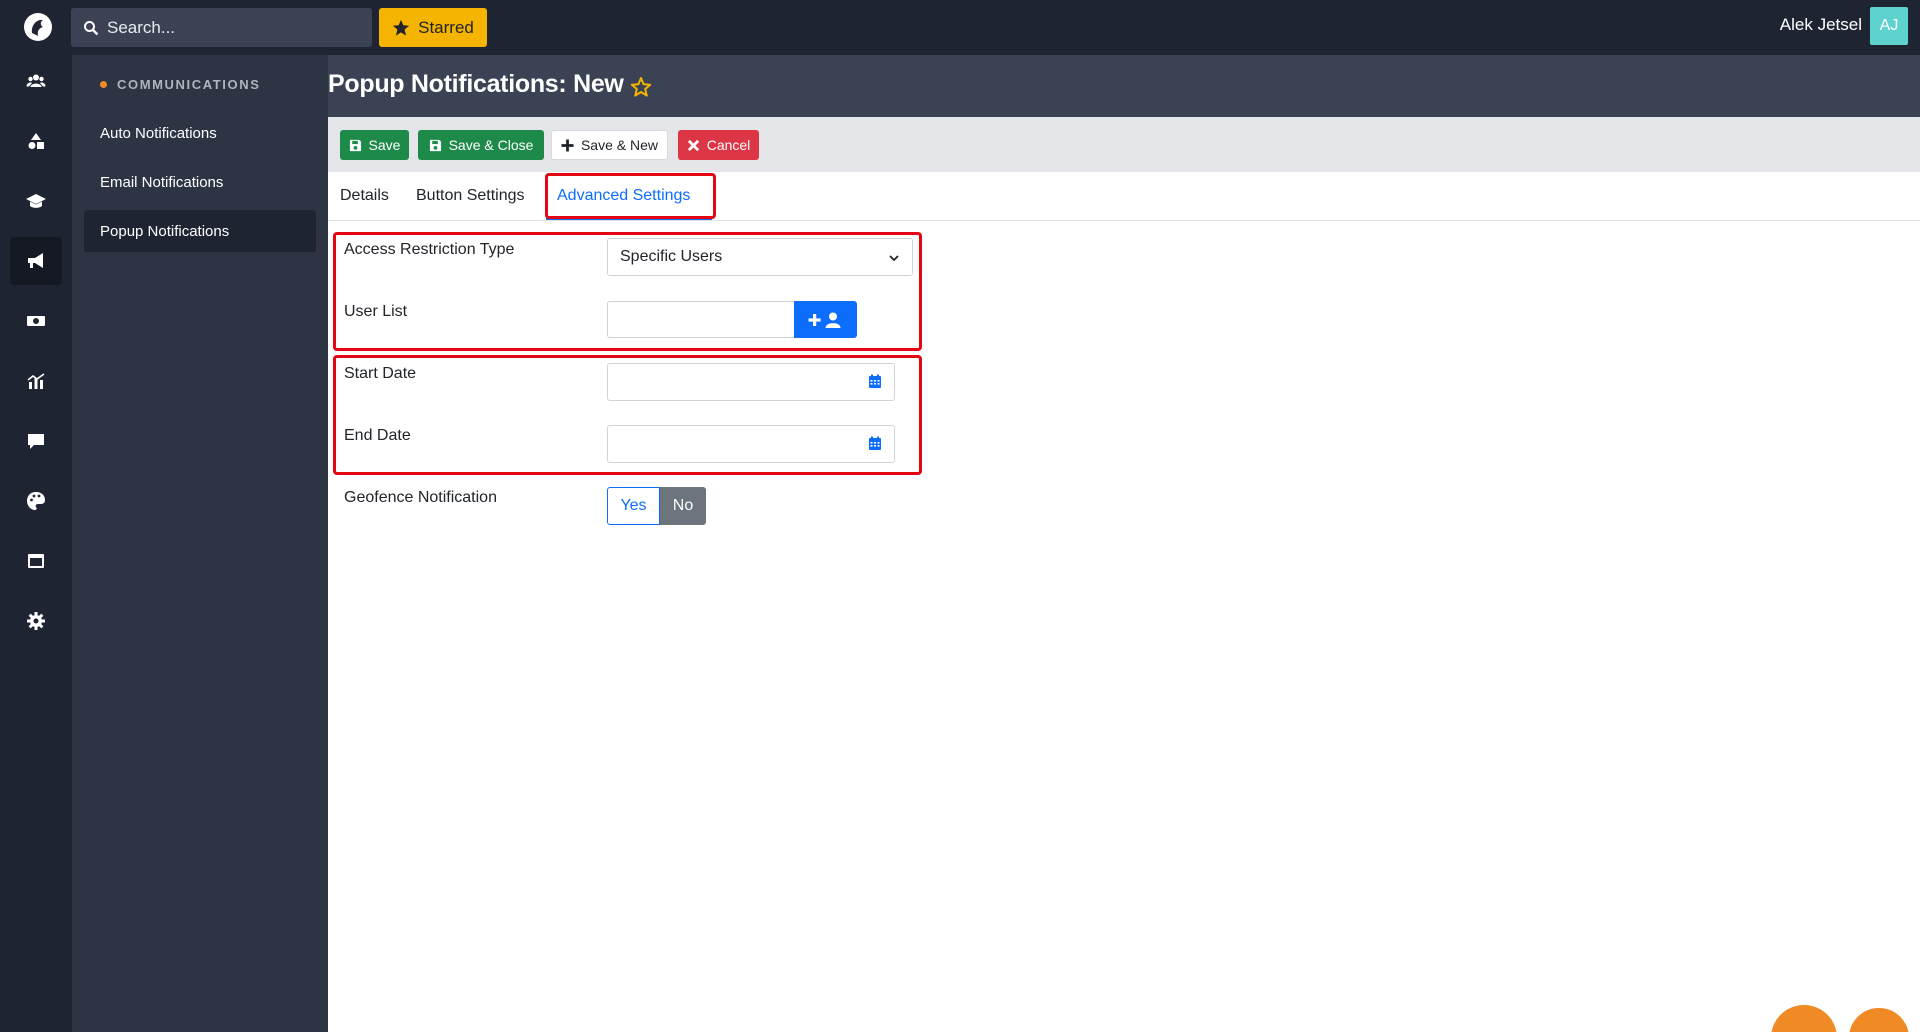 The height and width of the screenshot is (1032, 1920). Describe the element at coordinates (491, 145) in the screenshot. I see `save-close-label: Save & Close` at that location.